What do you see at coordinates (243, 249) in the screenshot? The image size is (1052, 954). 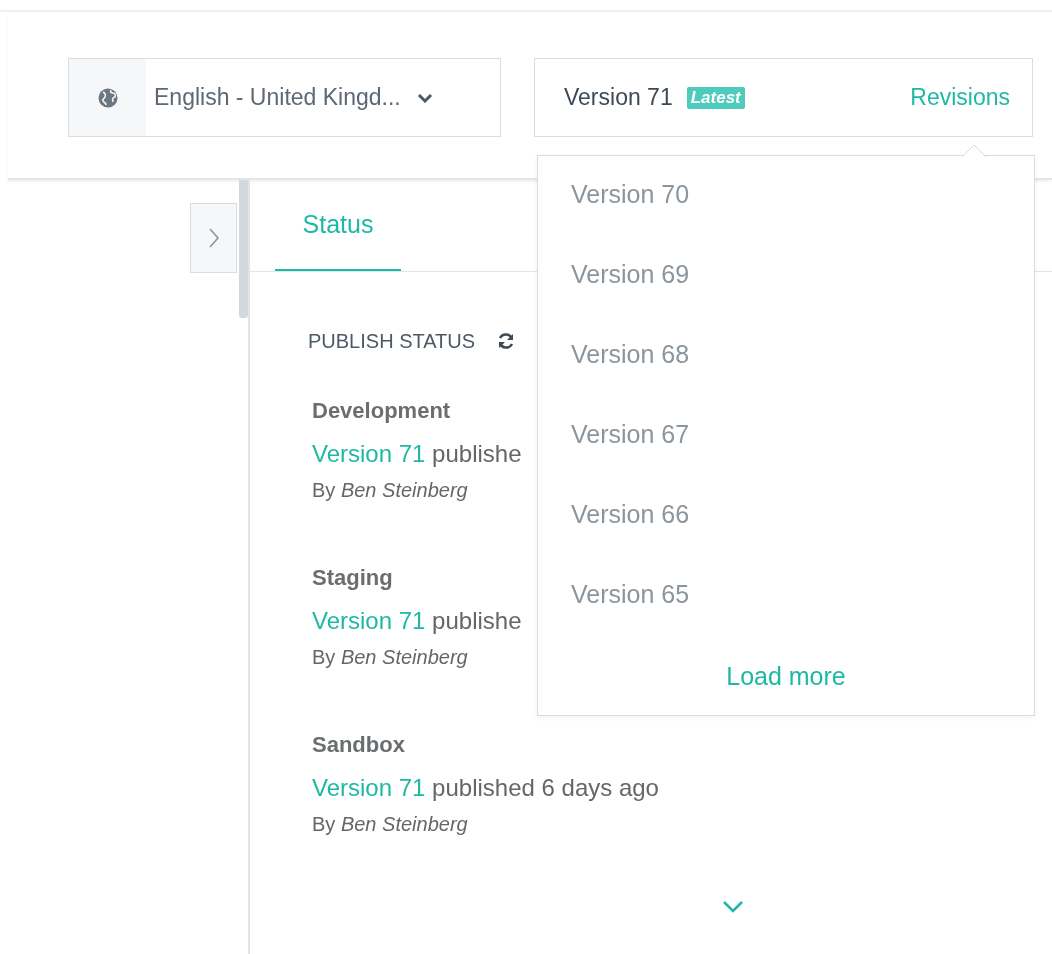 I see `scrollbar-thumb` at bounding box center [243, 249].